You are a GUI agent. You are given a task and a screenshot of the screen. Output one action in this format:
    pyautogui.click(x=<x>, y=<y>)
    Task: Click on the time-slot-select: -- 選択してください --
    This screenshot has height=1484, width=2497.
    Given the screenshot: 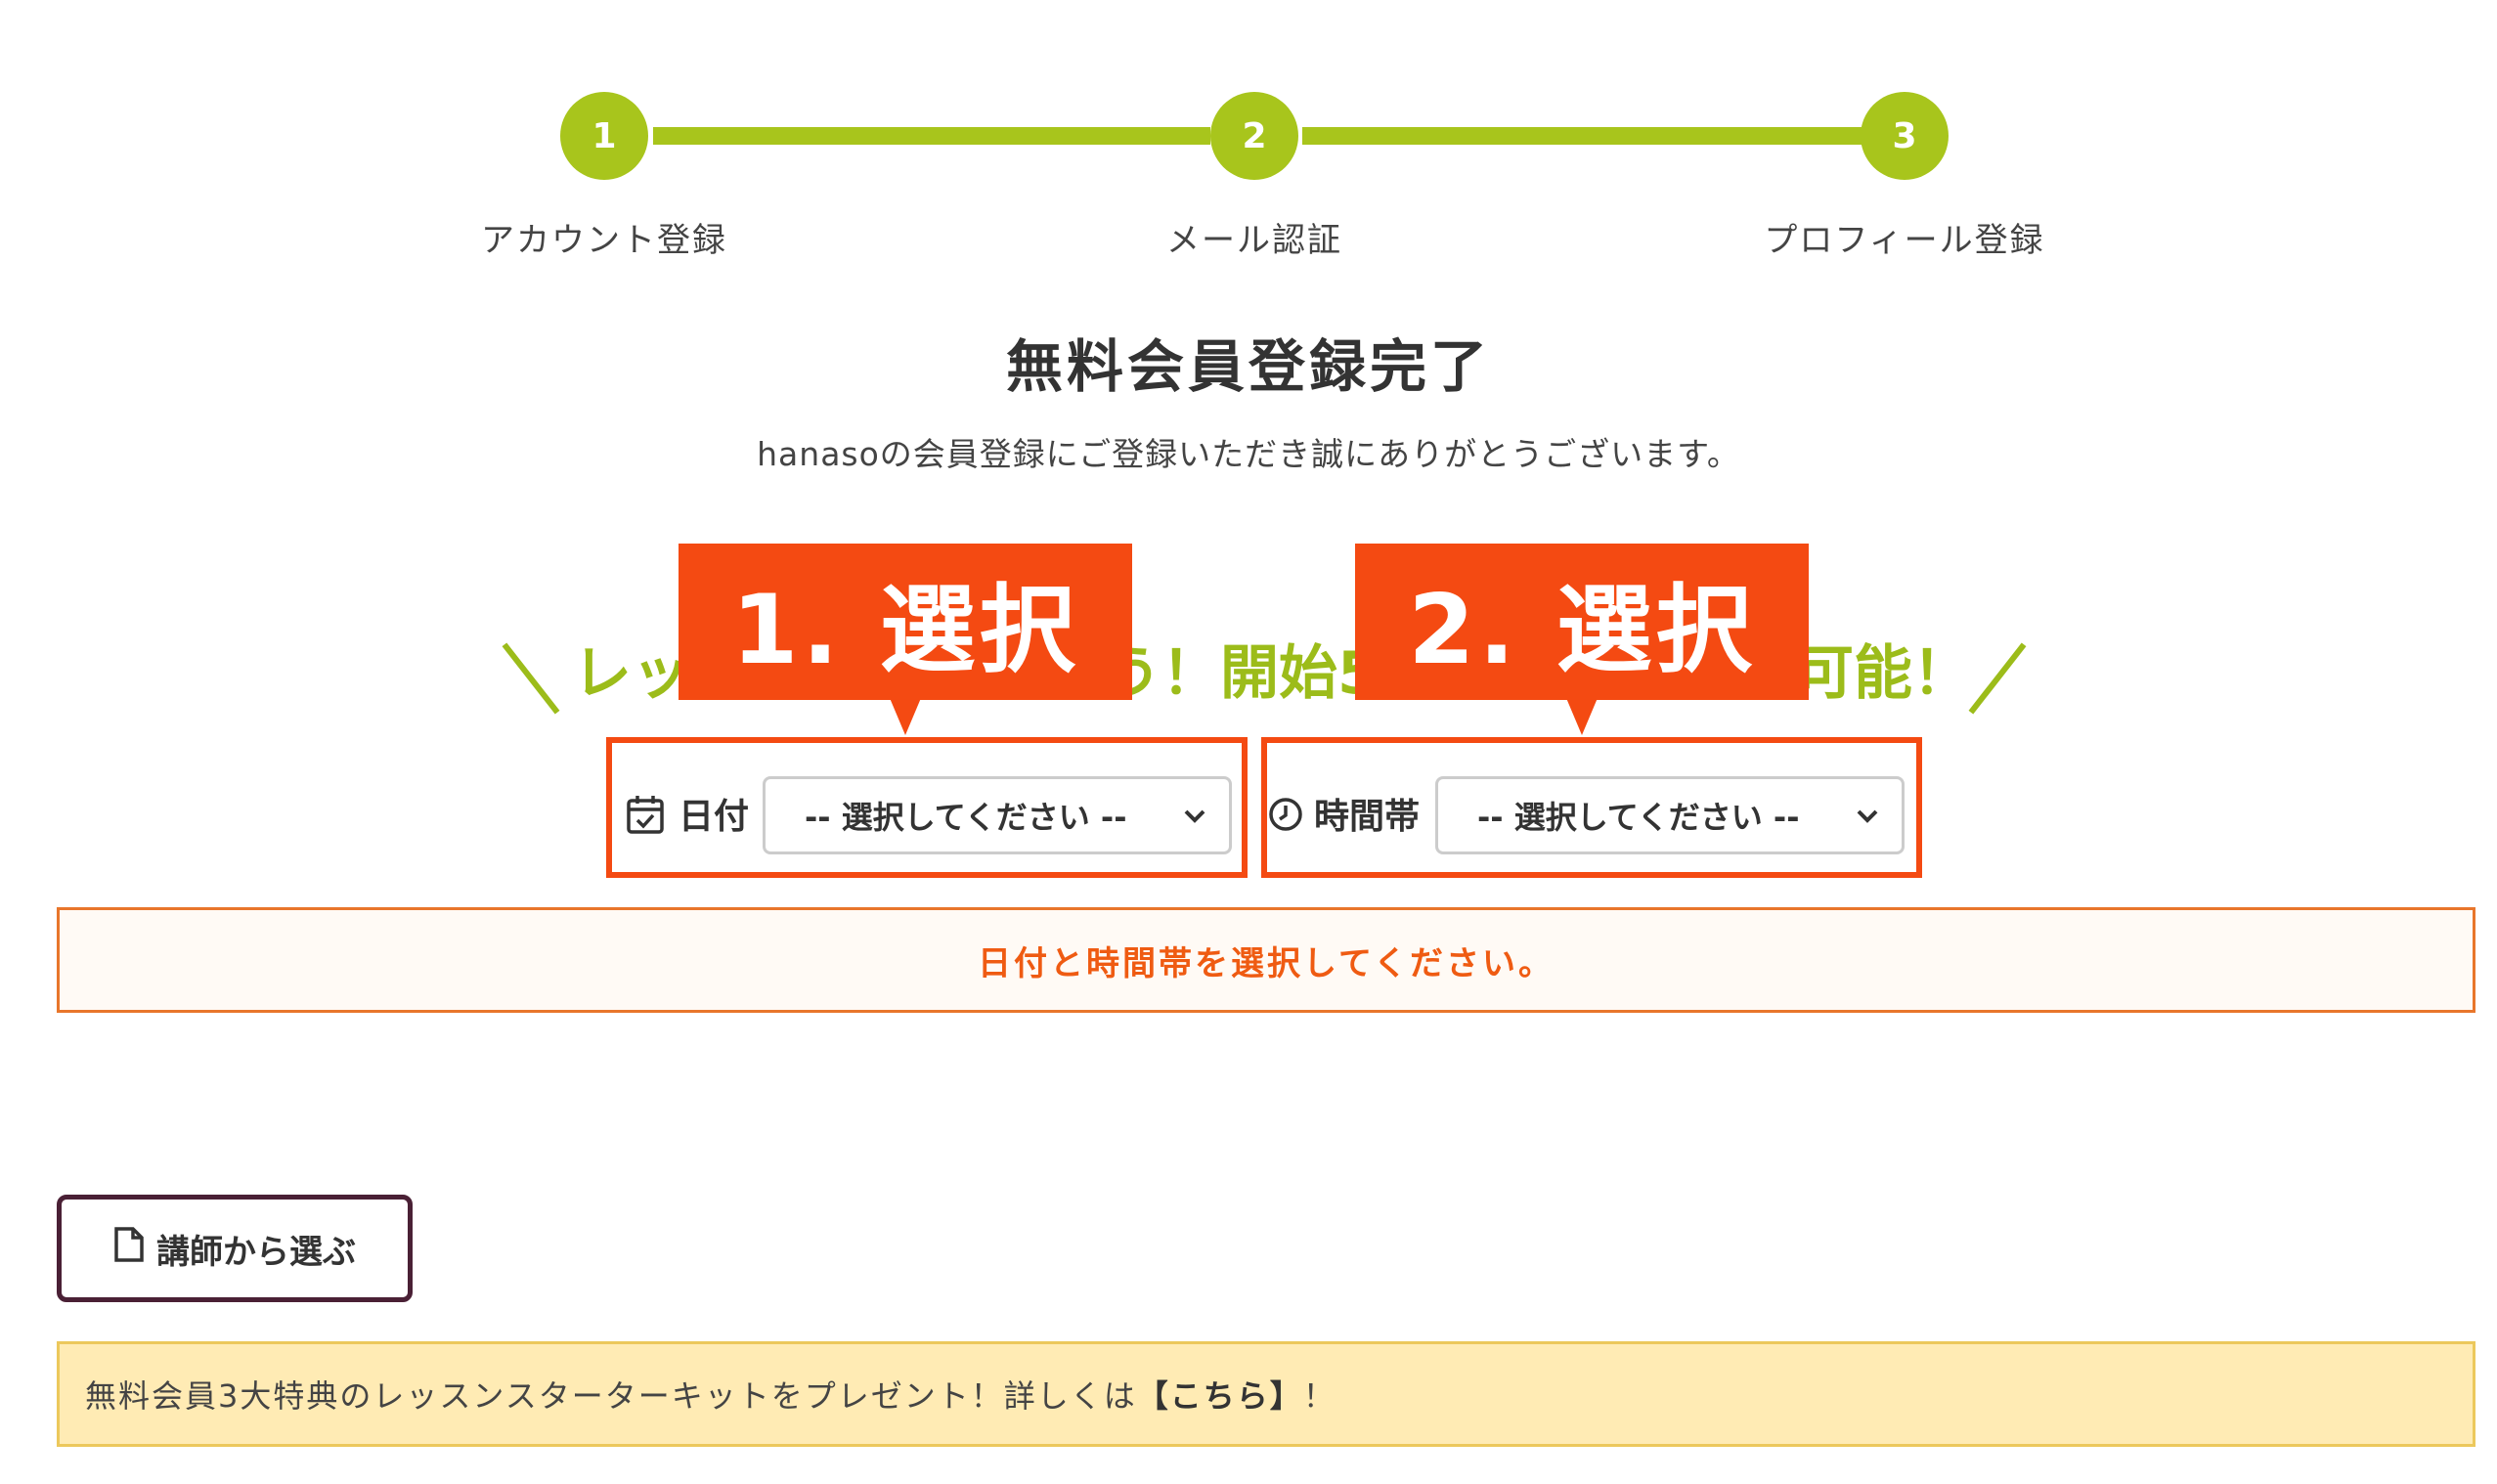 What is the action you would take?
    pyautogui.click(x=1670, y=815)
    